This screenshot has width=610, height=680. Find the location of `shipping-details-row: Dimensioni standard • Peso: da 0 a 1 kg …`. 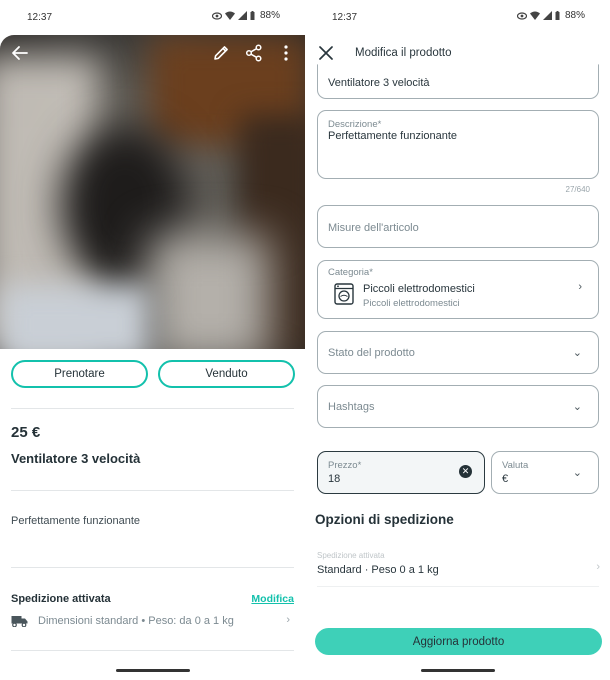

shipping-details-row: Dimensioni standard • Peso: da 0 a 1 kg … is located at coordinates (152, 621).